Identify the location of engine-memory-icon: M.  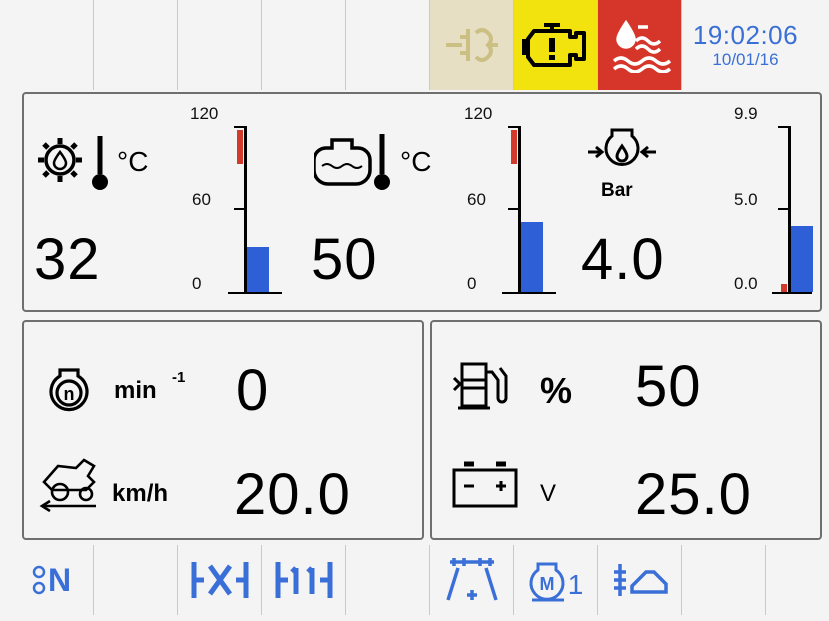
(547, 582).